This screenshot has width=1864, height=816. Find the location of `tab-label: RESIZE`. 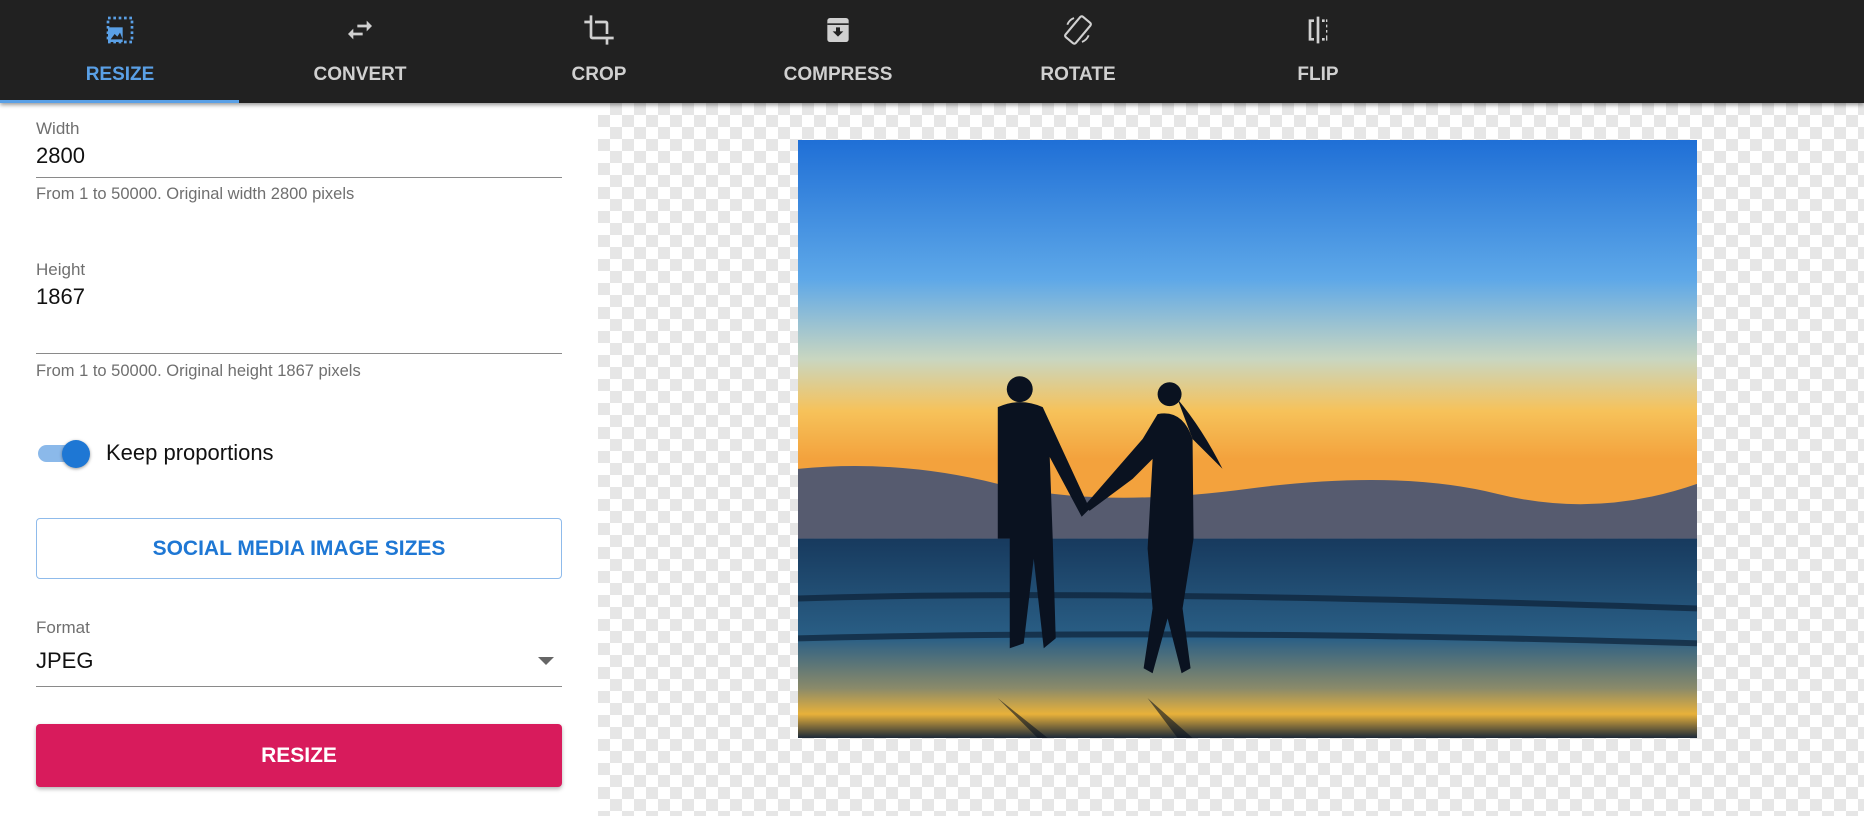

tab-label: RESIZE is located at coordinates (120, 74).